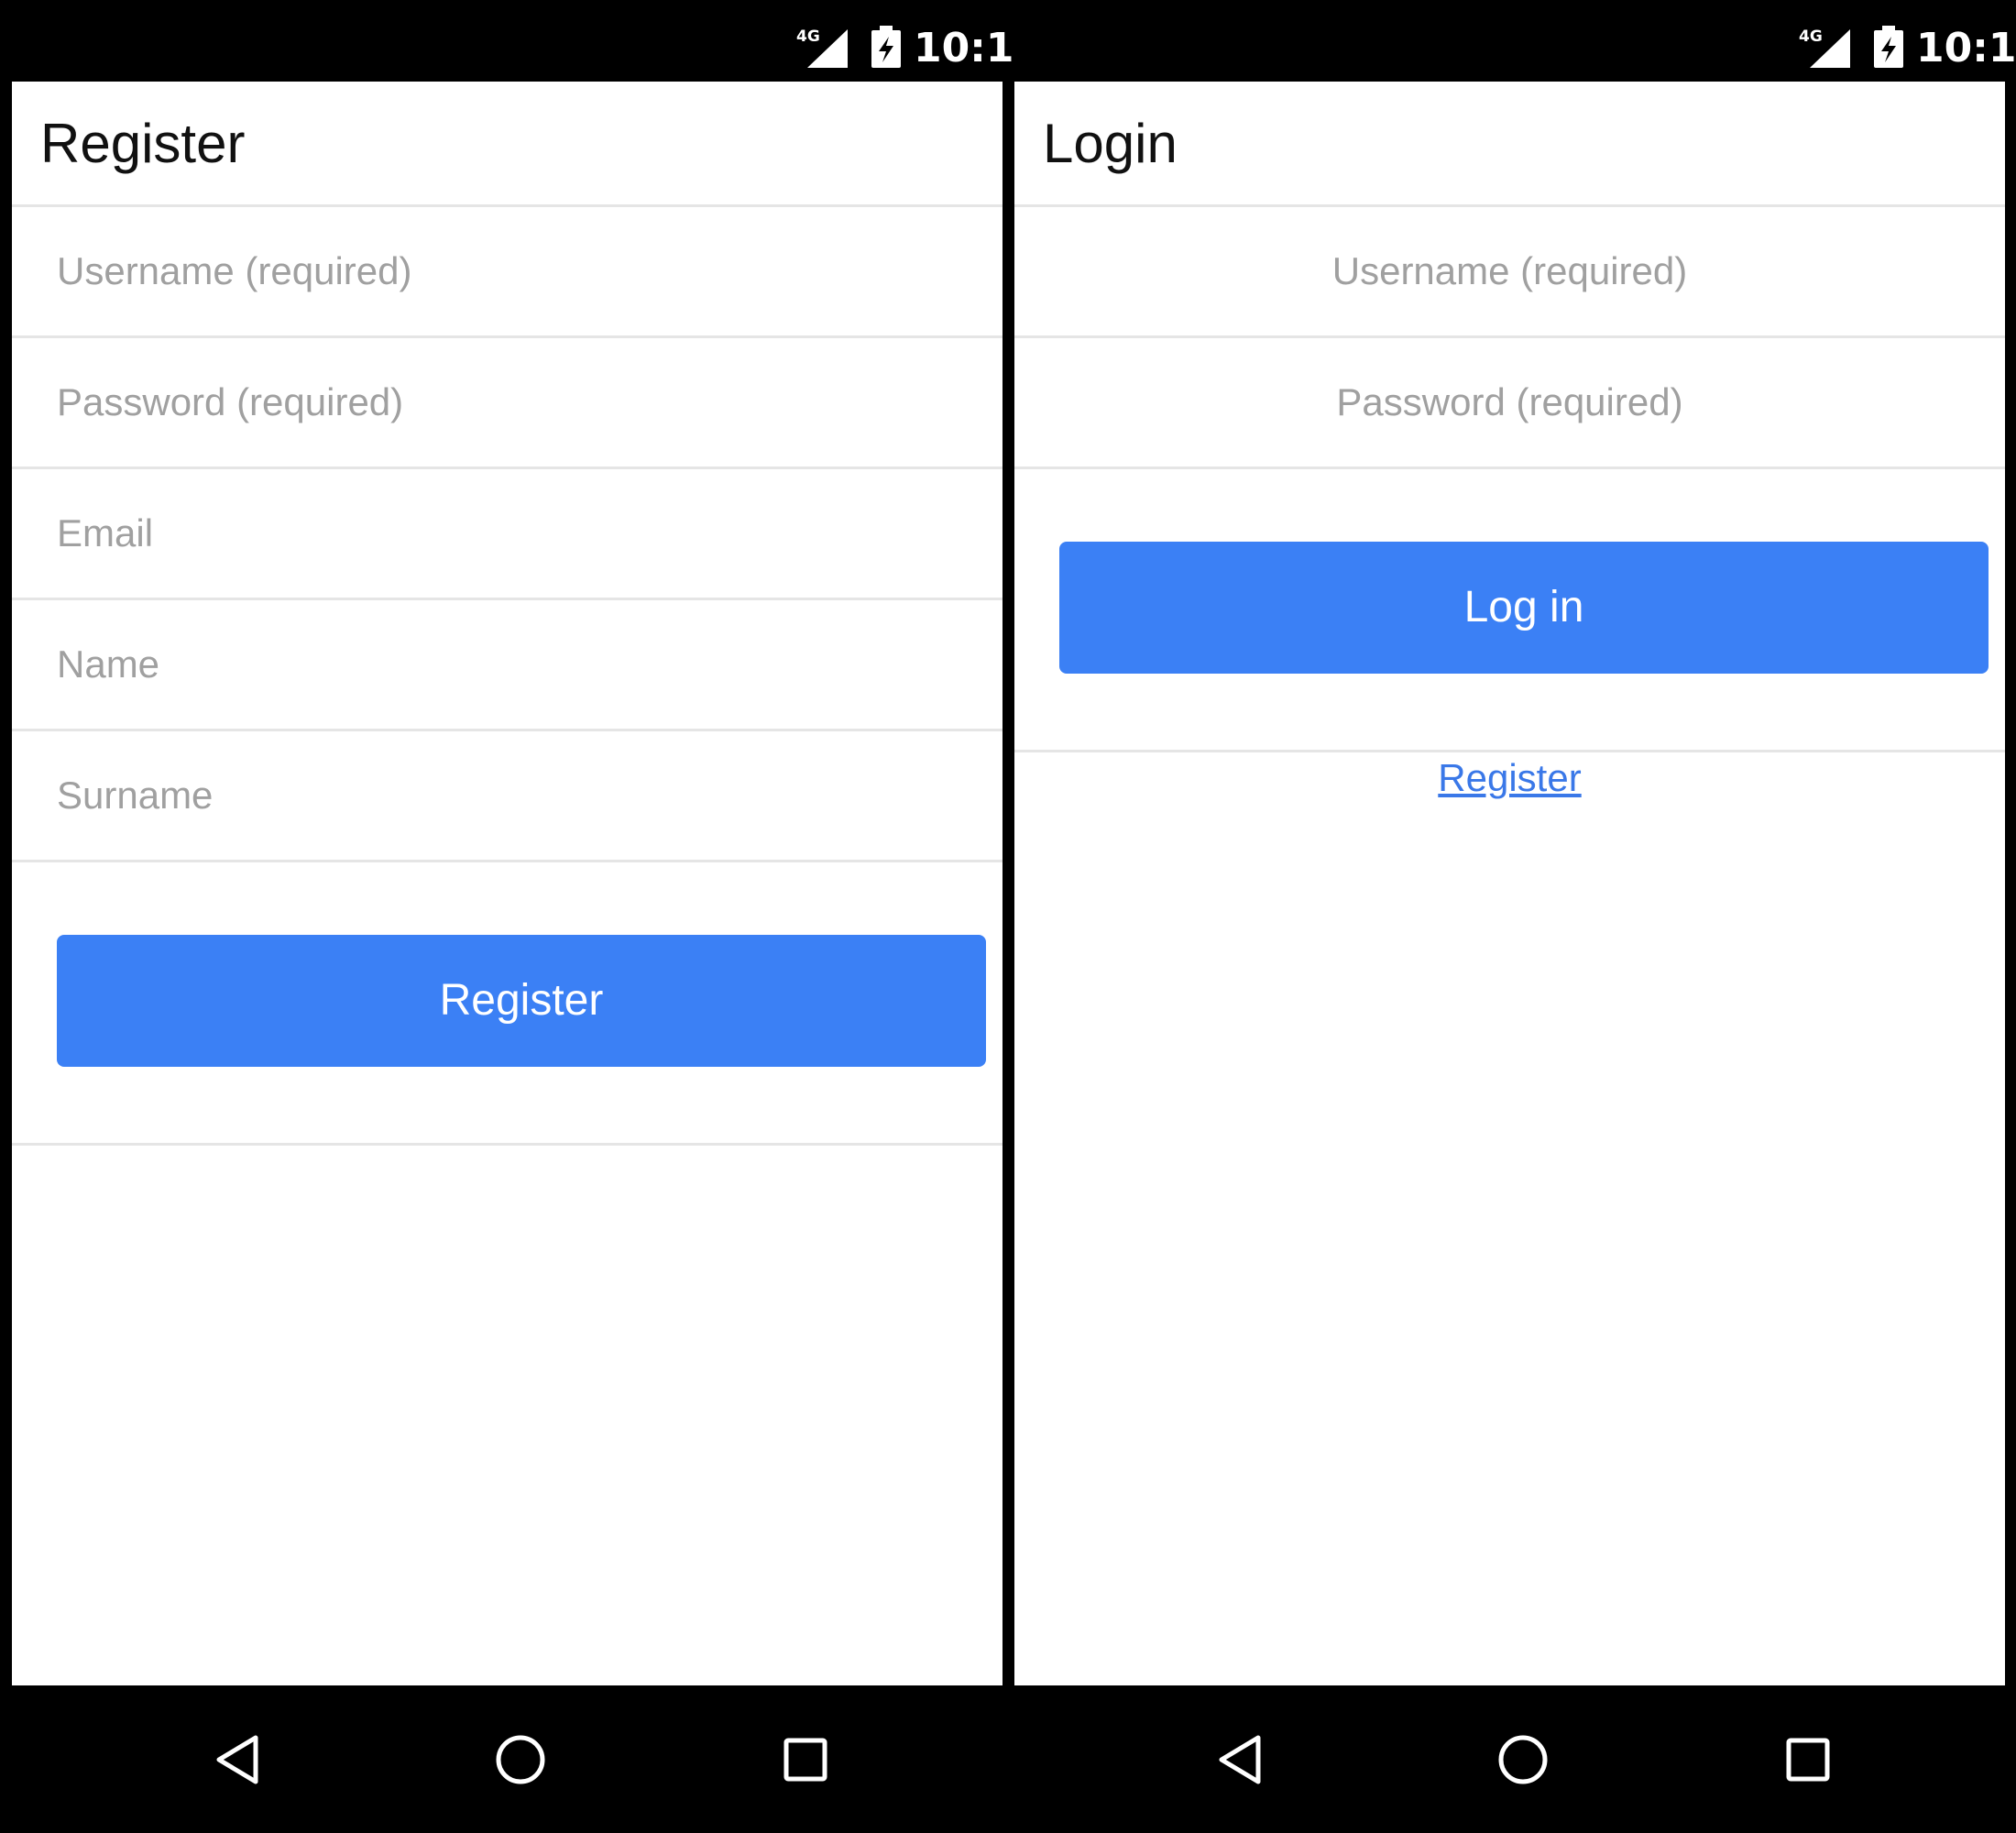 This screenshot has width=2016, height=1833. Describe the element at coordinates (520, 664) in the screenshot. I see `name-input` at that location.